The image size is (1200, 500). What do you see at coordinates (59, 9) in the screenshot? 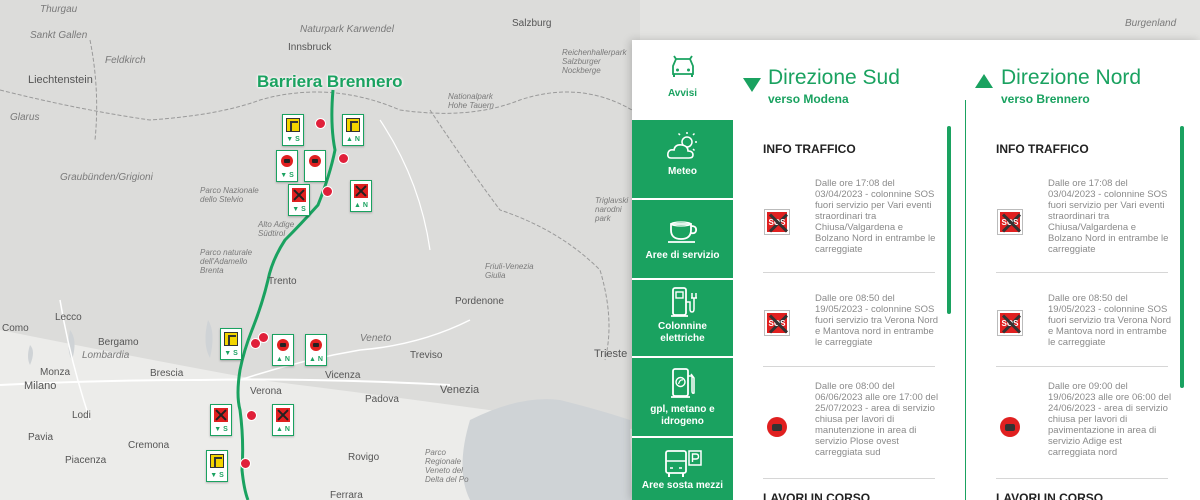
I see `map-label: Thurgau` at bounding box center [59, 9].